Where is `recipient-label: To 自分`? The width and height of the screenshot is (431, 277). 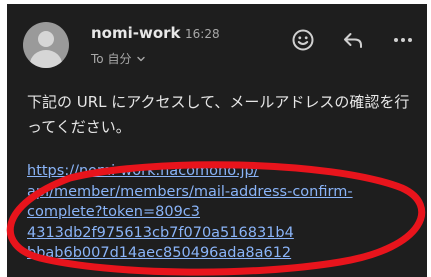
recipient-label: To 自分 is located at coordinates (111, 59).